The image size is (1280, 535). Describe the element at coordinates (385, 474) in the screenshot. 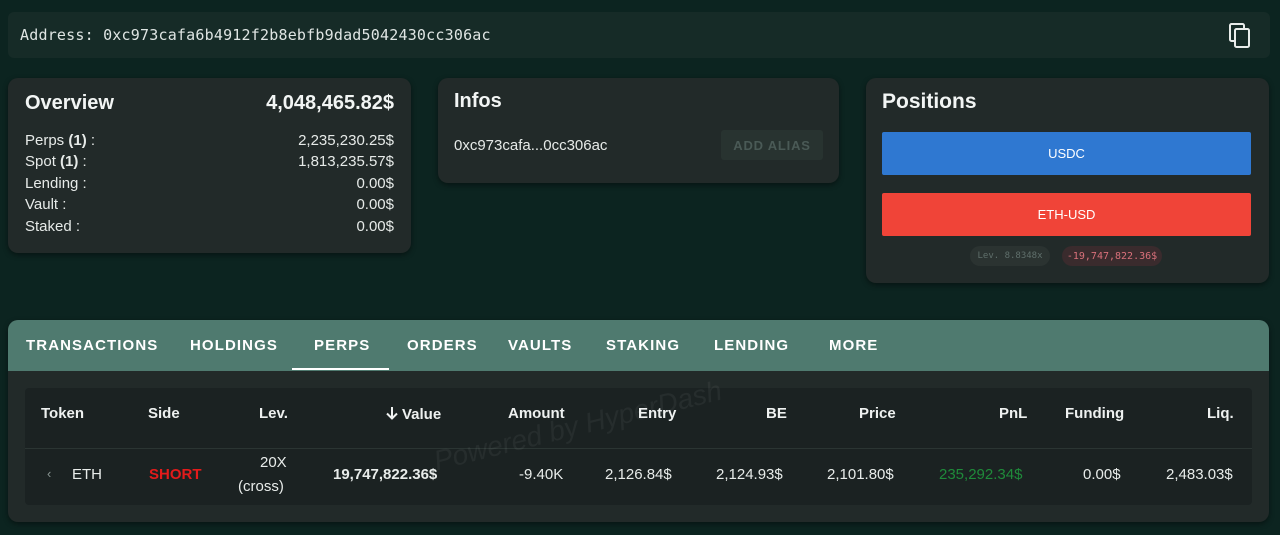

I see `value-cell: 19,747,822.36$` at that location.